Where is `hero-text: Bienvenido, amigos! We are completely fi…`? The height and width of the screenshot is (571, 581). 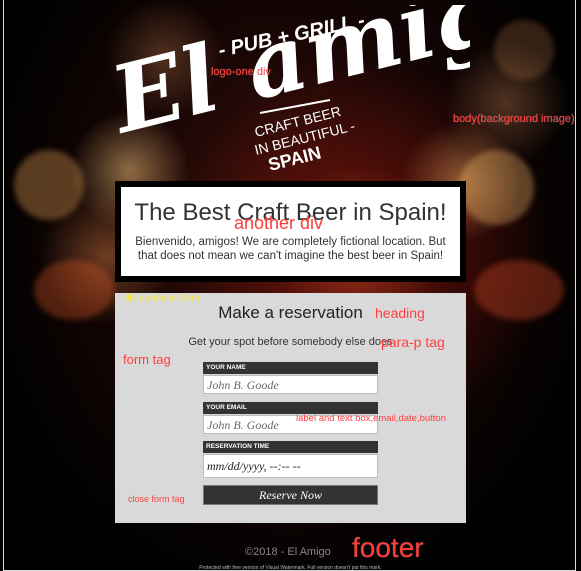 hero-text: Bienvenido, amigos! We are completely fi… is located at coordinates (290, 249).